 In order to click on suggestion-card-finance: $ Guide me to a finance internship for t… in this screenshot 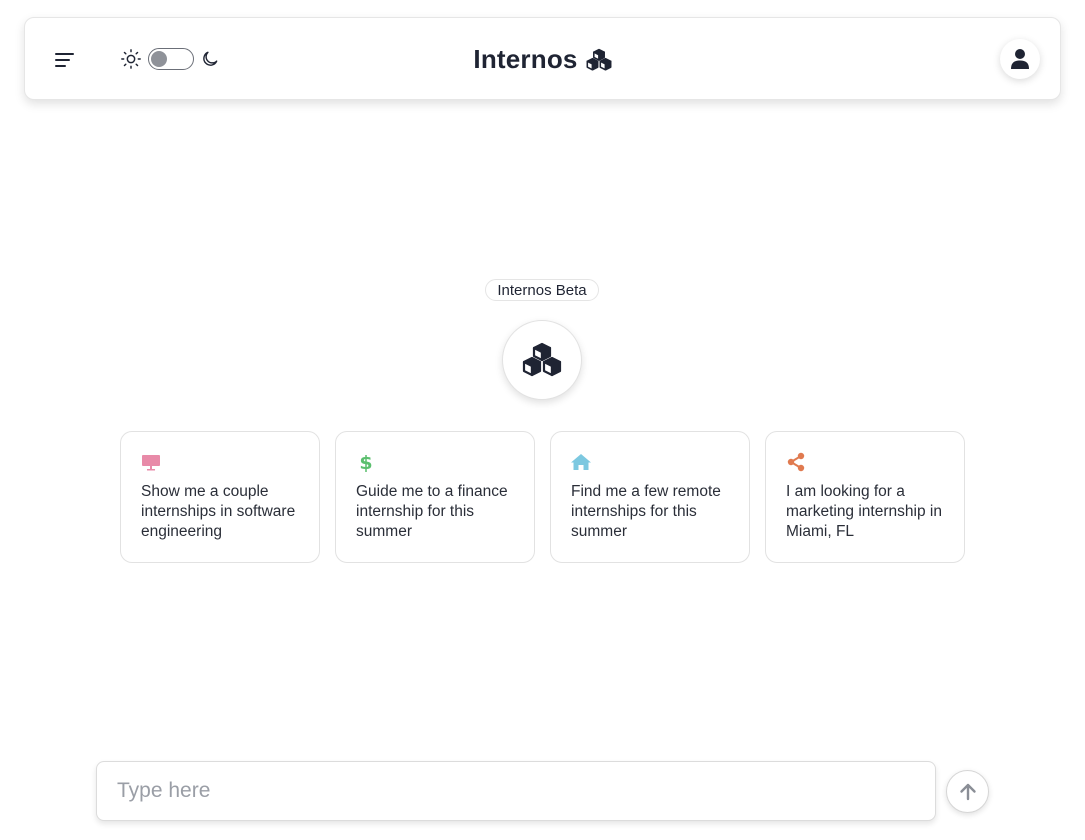, I will do `click(435, 497)`.